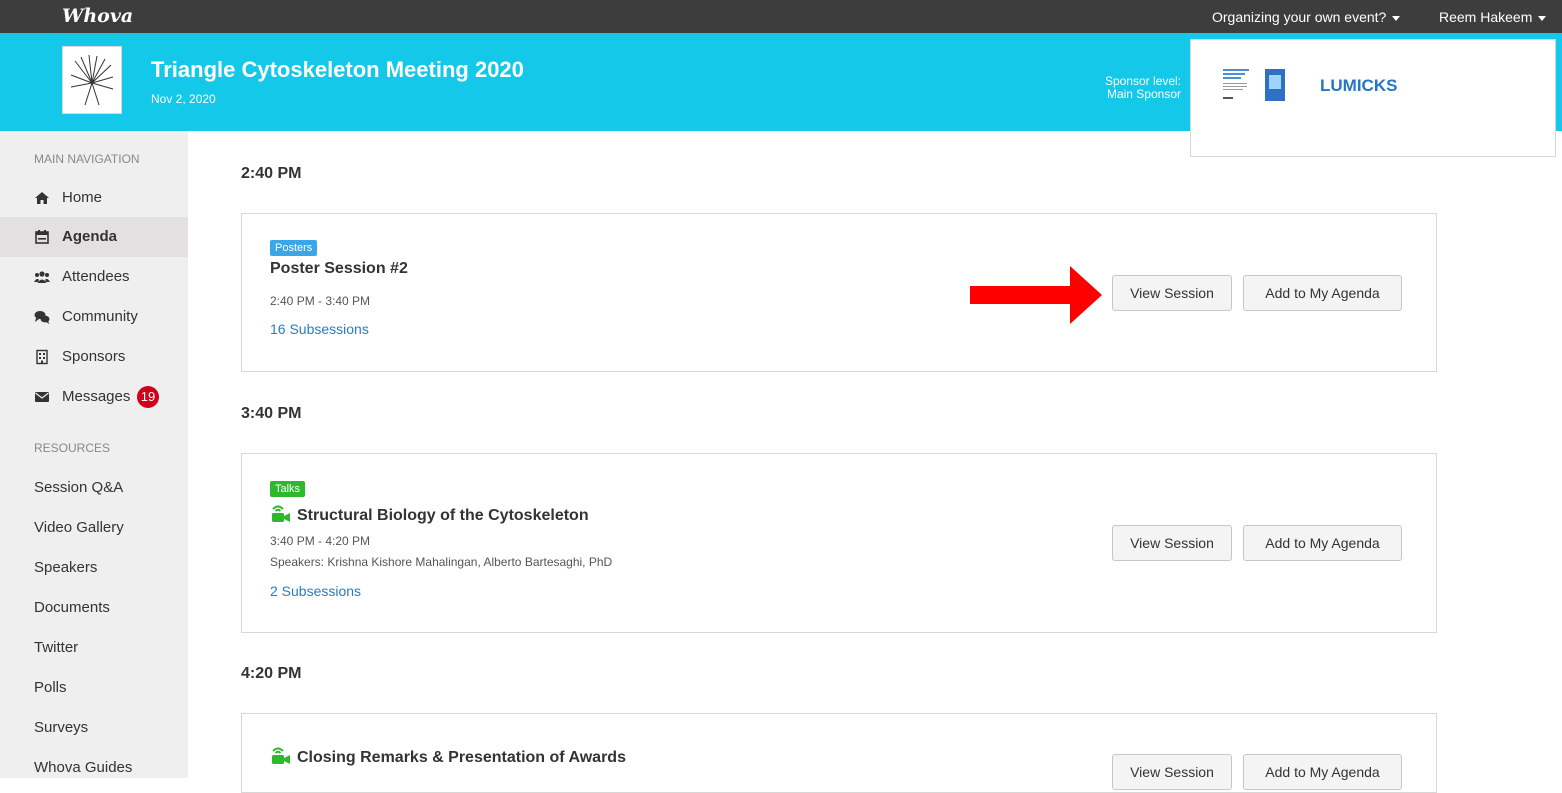 Image resolution: width=1562 pixels, height=793 pixels. Describe the element at coordinates (42, 198) in the screenshot. I see `home-icon` at that location.